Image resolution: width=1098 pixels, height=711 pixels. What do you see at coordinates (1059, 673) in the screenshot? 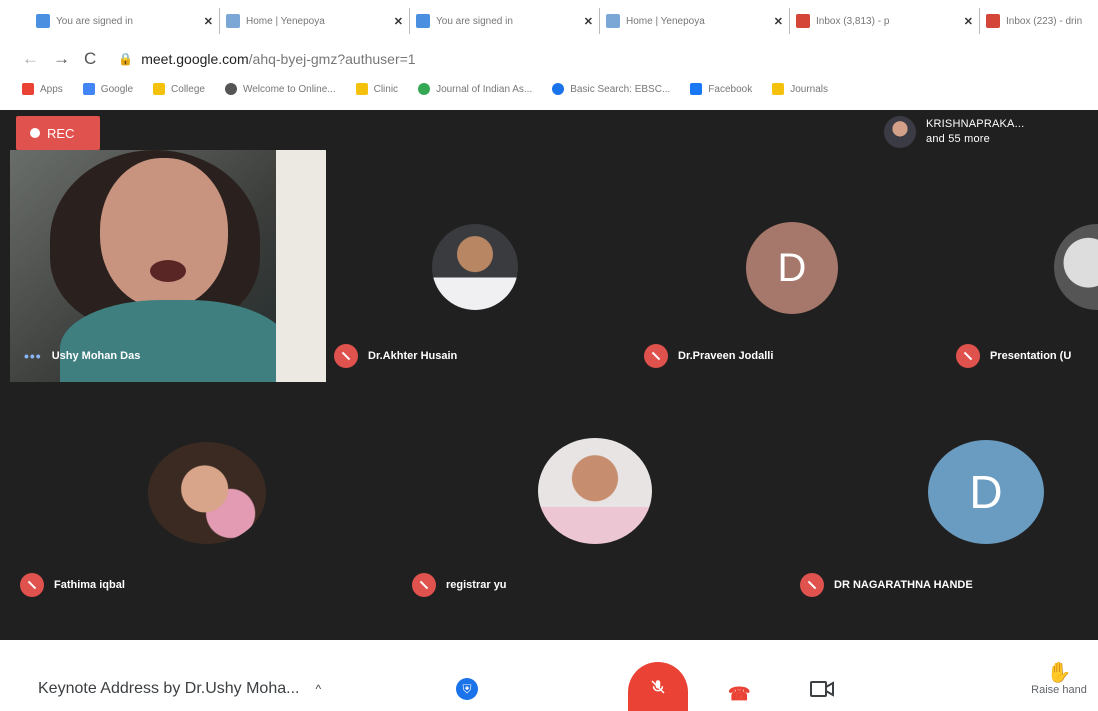
I see `raise-hand-icon: ✋` at bounding box center [1059, 673].